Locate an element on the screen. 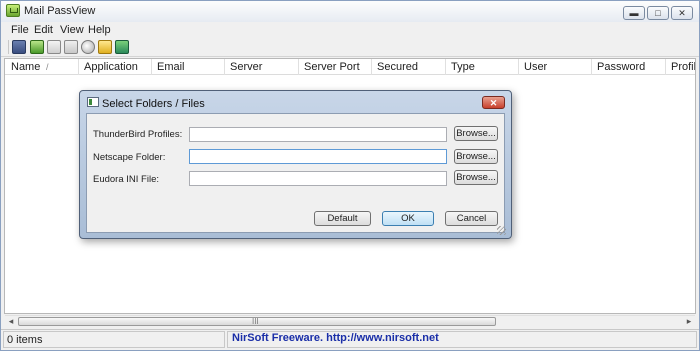  scrollbar-grip-icon: III is located at coordinates (255, 321).